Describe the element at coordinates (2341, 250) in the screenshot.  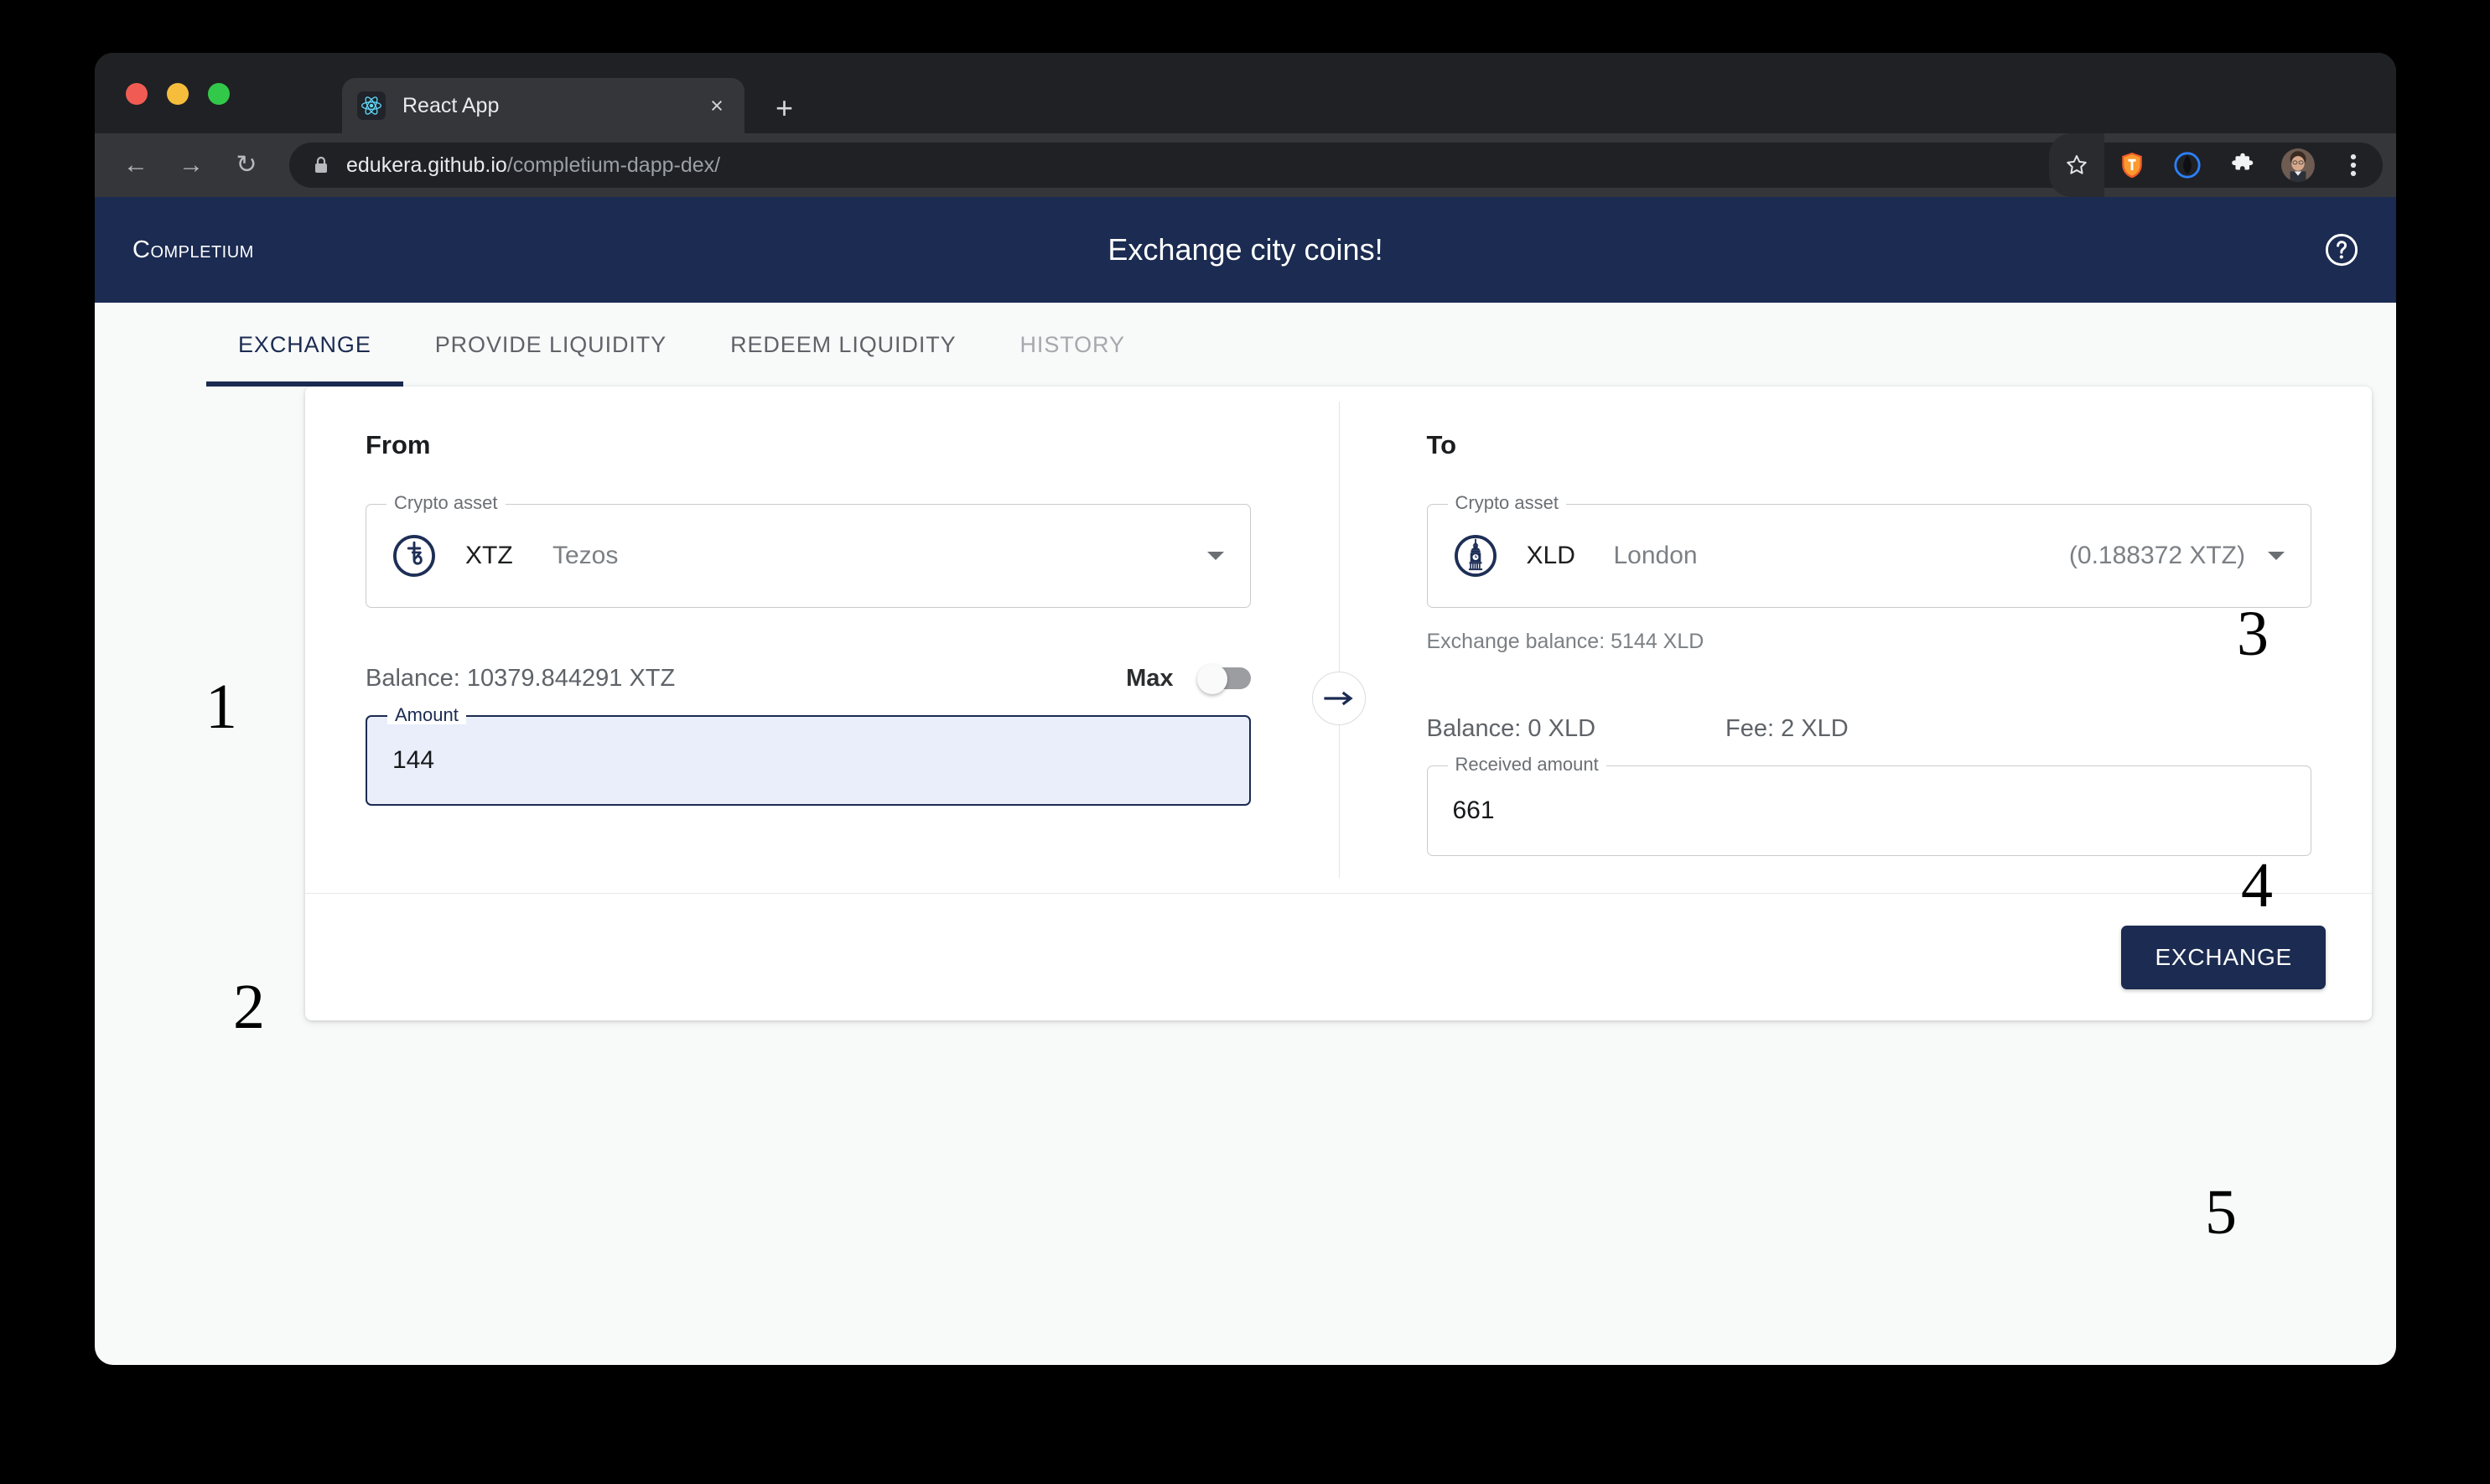
I see `help-circle-icon` at that location.